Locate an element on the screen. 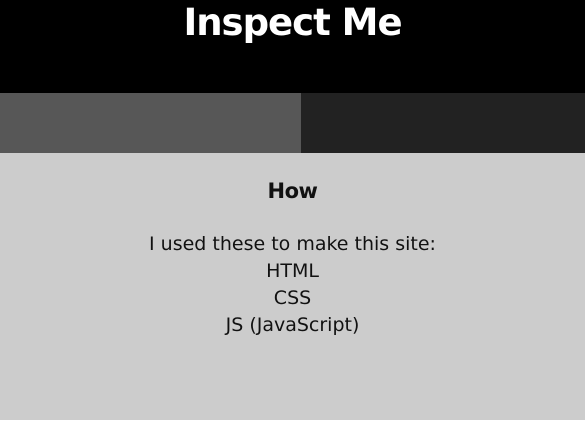 The image size is (585, 427). list-item-css: CSS is located at coordinates (292, 298).